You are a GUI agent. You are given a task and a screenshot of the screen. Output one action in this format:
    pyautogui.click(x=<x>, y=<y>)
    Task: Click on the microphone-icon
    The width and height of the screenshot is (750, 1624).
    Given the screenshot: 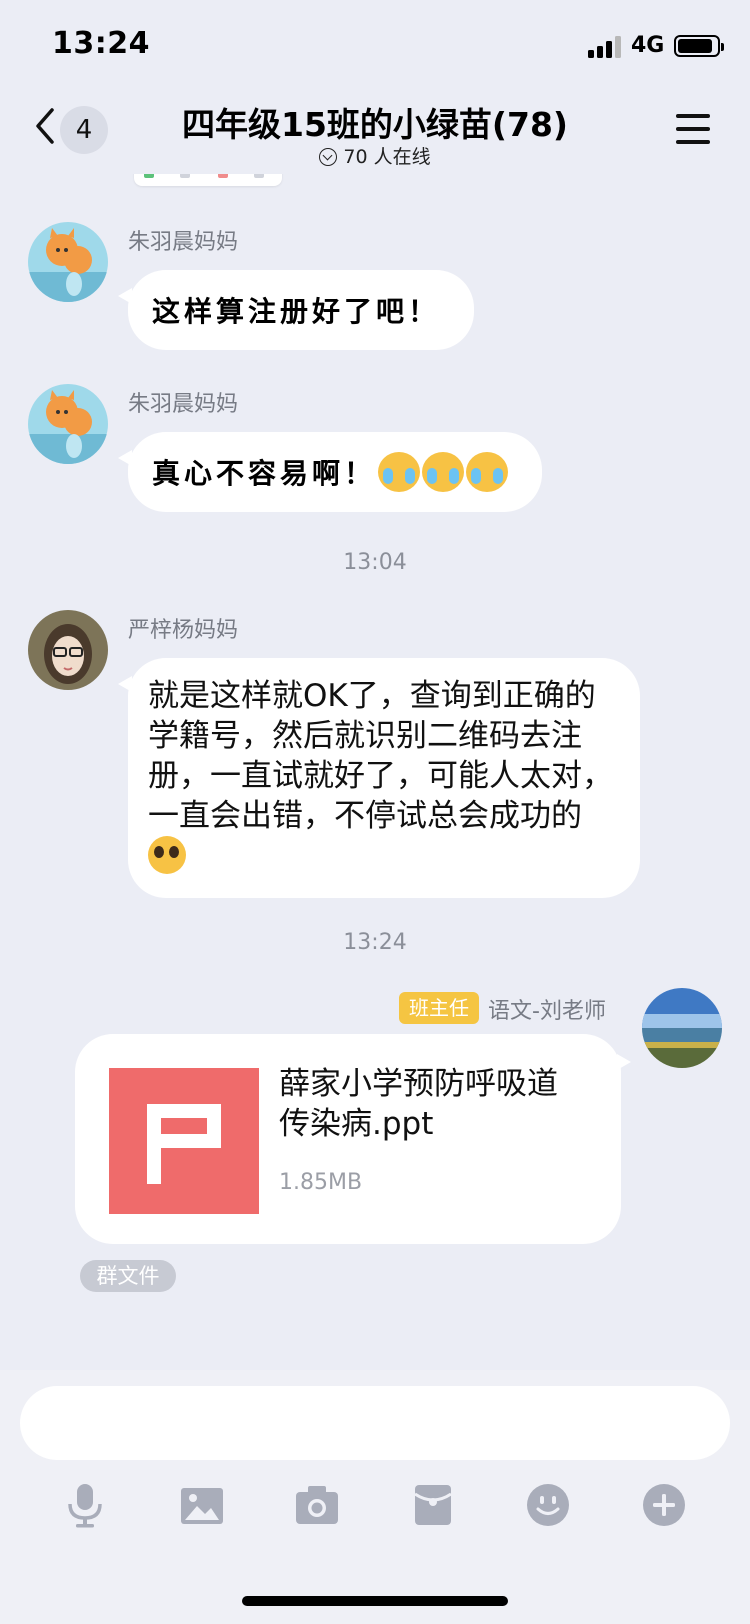 What is the action you would take?
    pyautogui.click(x=85, y=1505)
    